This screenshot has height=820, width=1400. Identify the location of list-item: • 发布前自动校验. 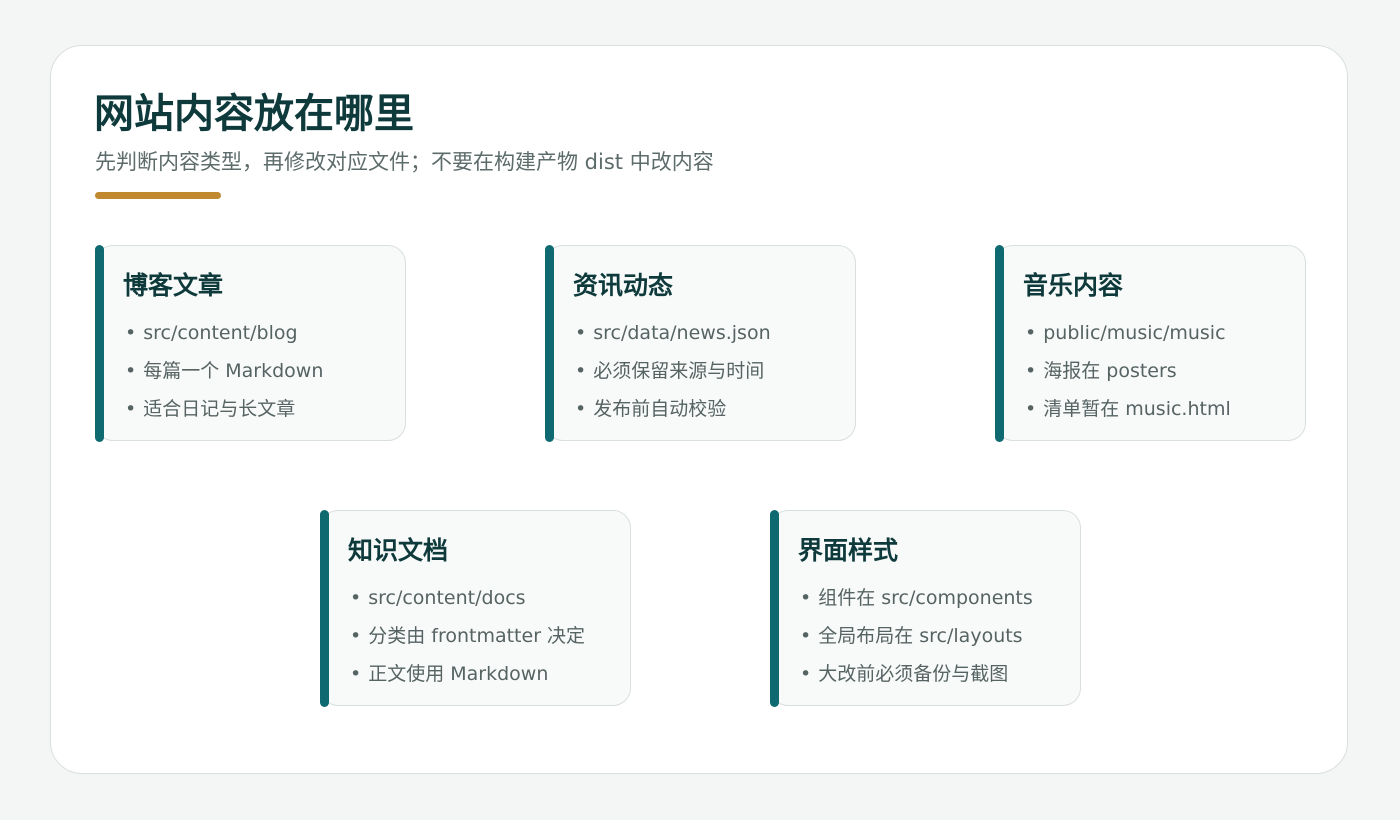
(673, 409).